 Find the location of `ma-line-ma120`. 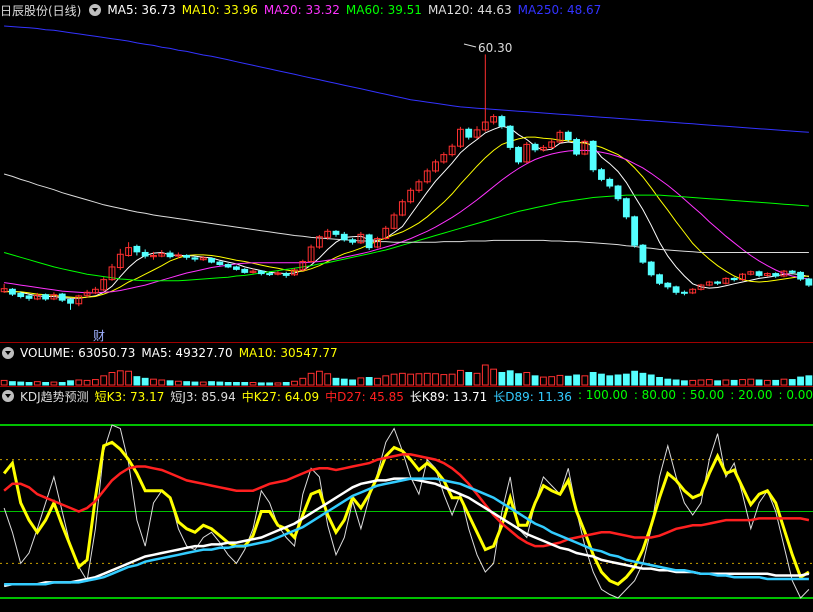

ma-line-ma120 is located at coordinates (406, 213).